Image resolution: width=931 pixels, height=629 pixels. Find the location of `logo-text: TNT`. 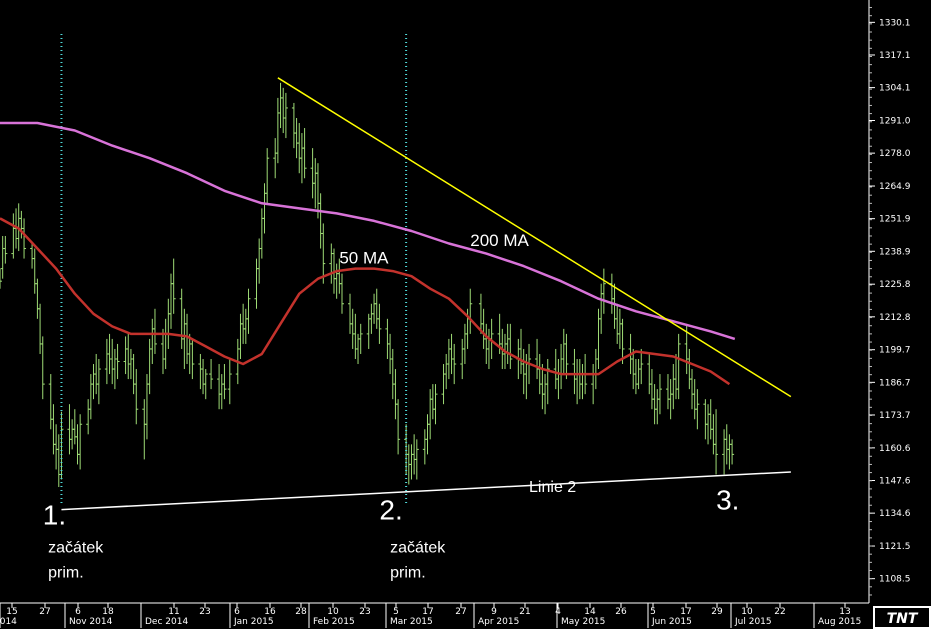

logo-text: TNT is located at coordinates (903, 619).